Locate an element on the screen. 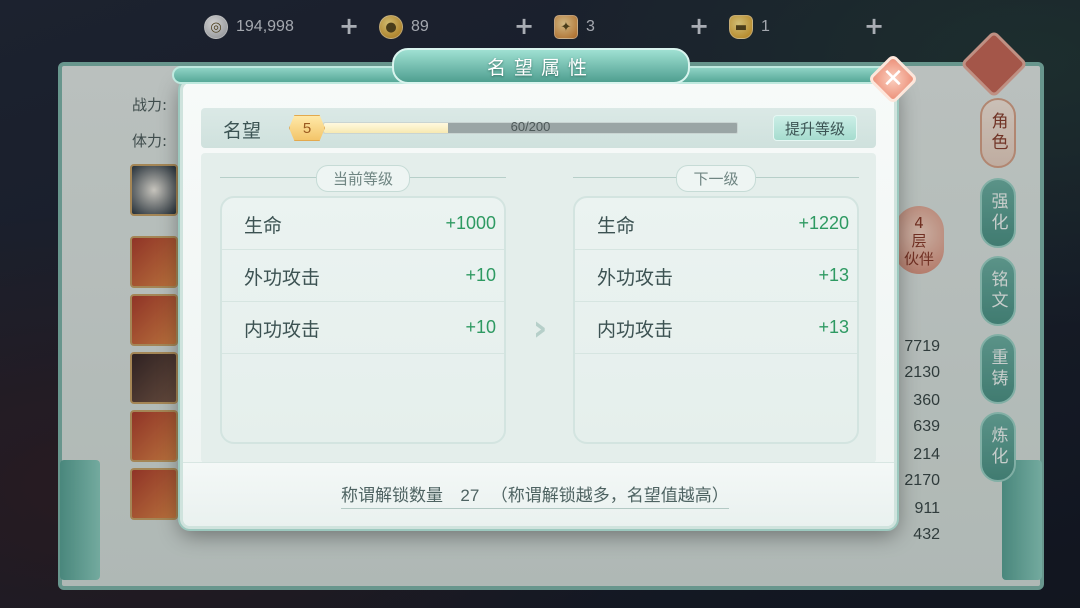  unlock-label: 称谓解锁数量 is located at coordinates (392, 496).